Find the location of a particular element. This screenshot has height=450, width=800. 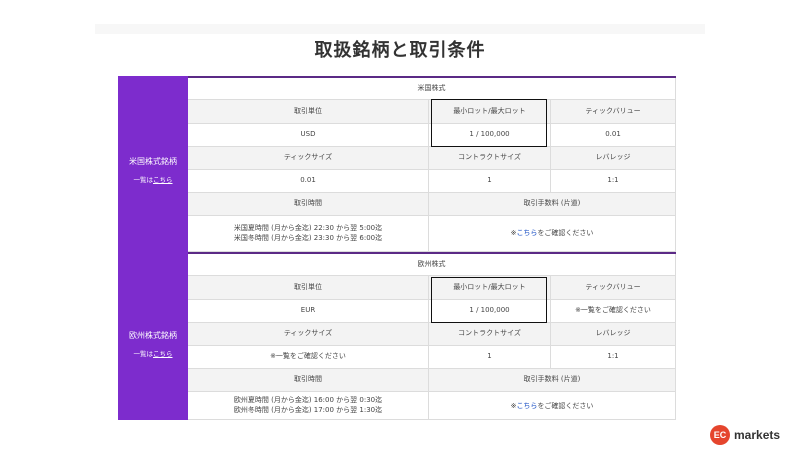

hours-winter: 欧州冬時間 (月から金迄) 17:00 から翌 1:30迄 is located at coordinates (308, 409).